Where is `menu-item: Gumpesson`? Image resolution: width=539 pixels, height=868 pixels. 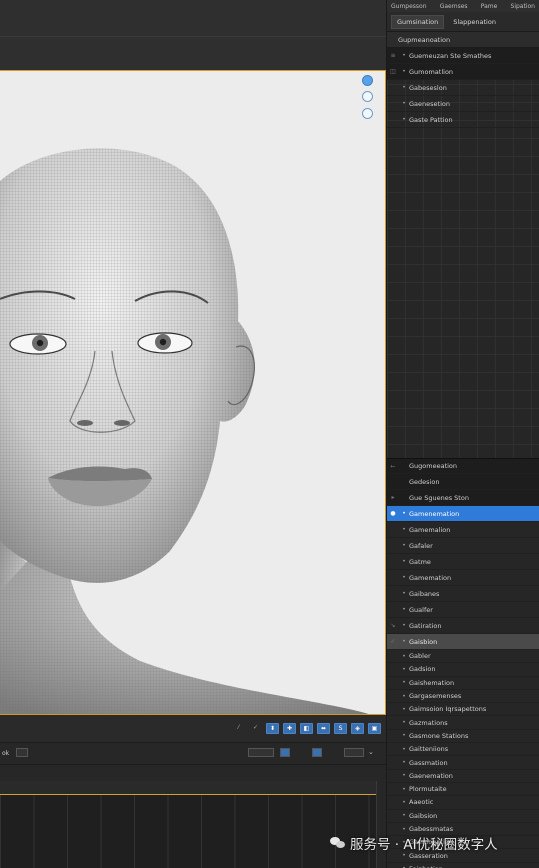 menu-item: Gumpesson is located at coordinates (409, 6).